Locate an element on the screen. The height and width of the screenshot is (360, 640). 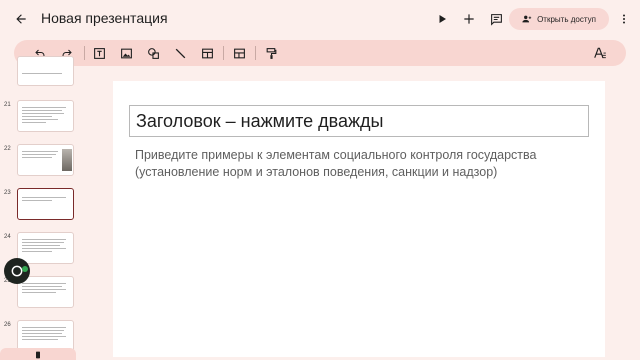
insert-line-button is located at coordinates (180, 53).